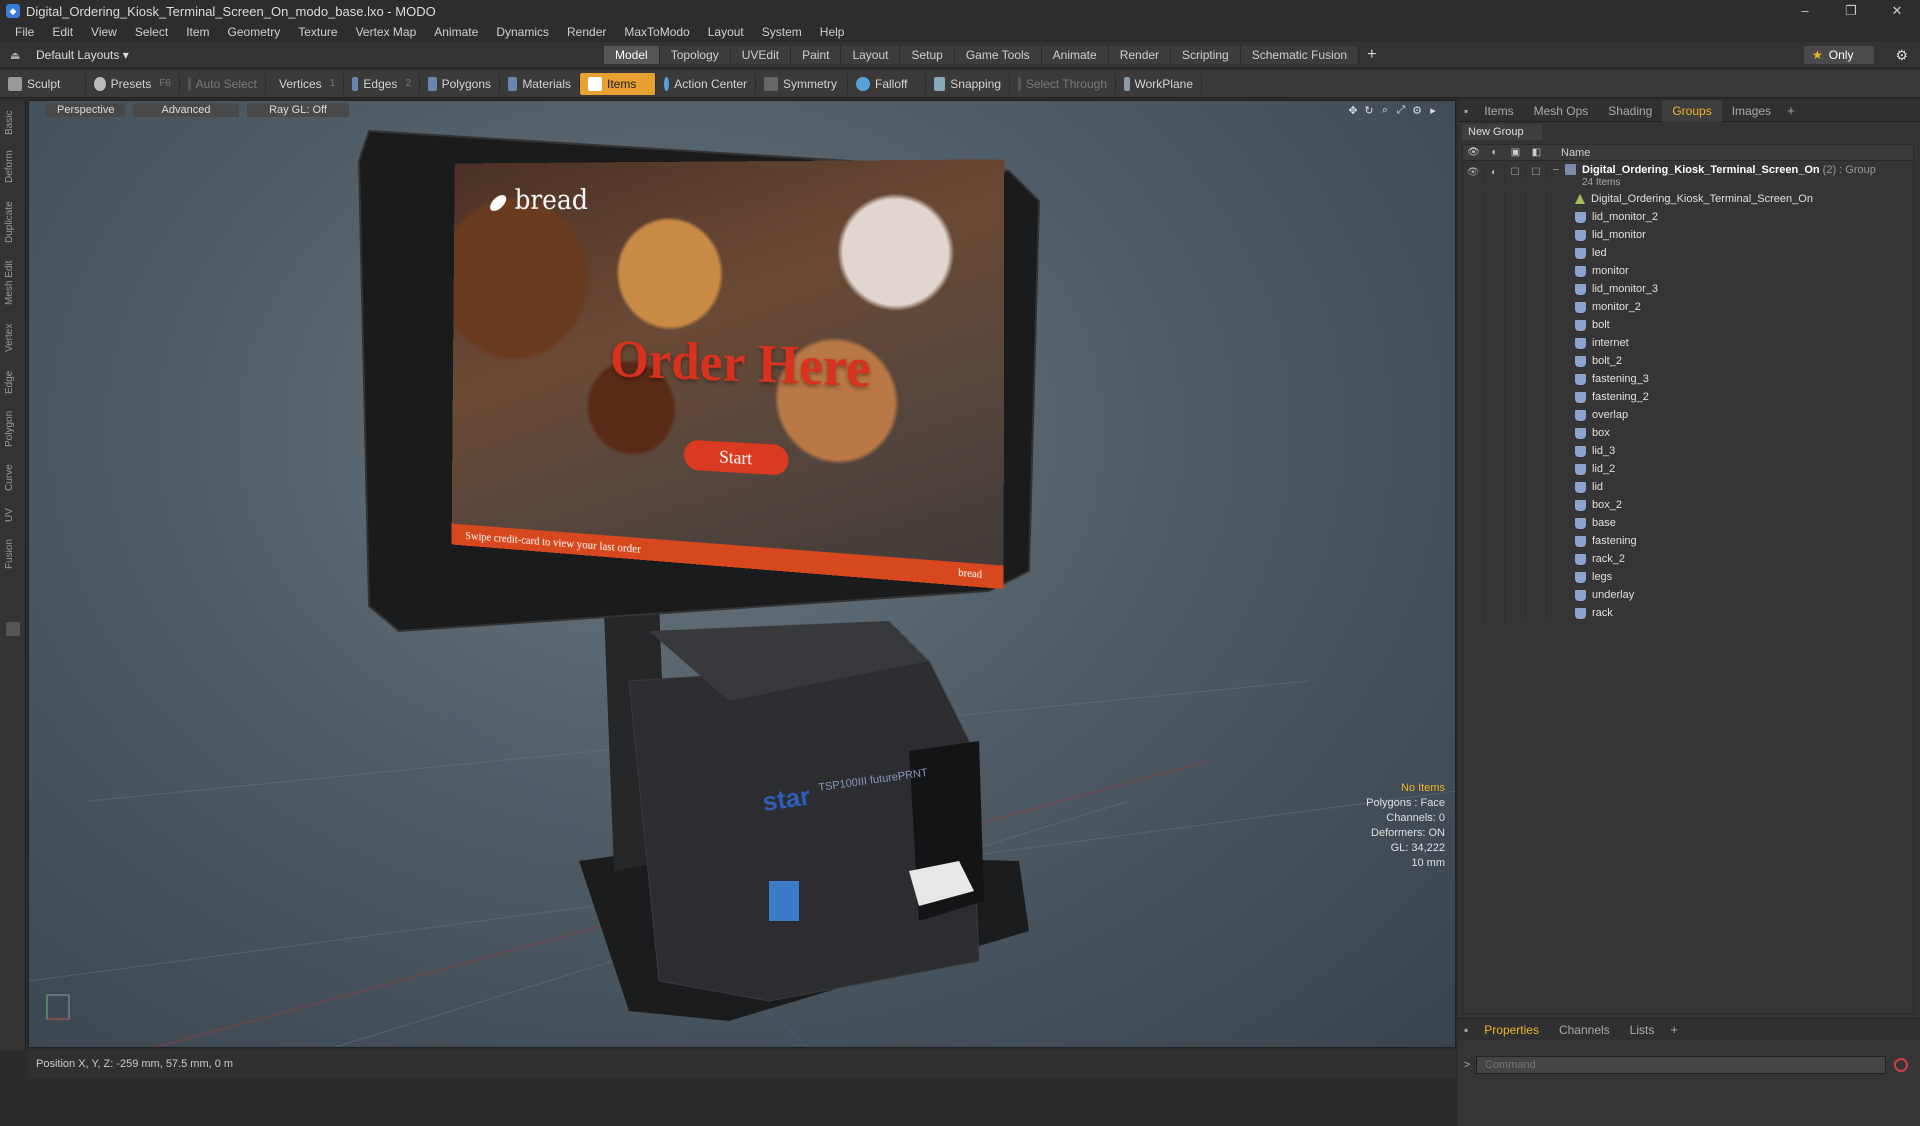 The image size is (1920, 1126). What do you see at coordinates (761, 55) in the screenshot?
I see `tab-uvedit: UVEdit` at bounding box center [761, 55].